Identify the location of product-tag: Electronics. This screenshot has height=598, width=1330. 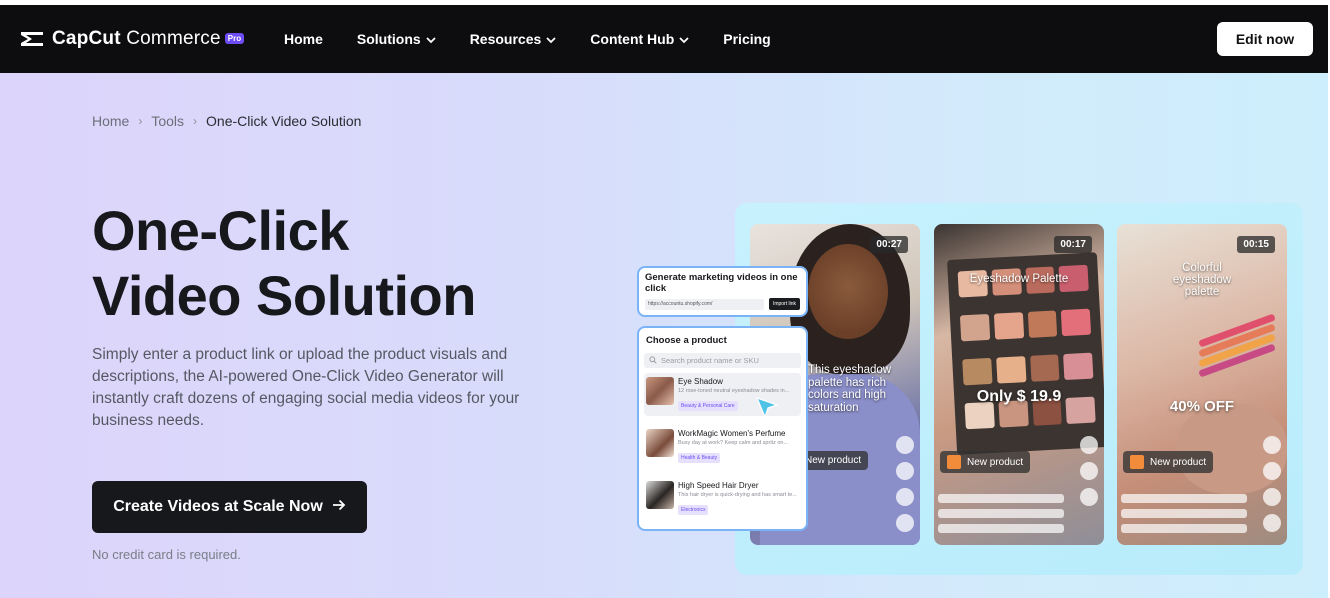
(693, 510).